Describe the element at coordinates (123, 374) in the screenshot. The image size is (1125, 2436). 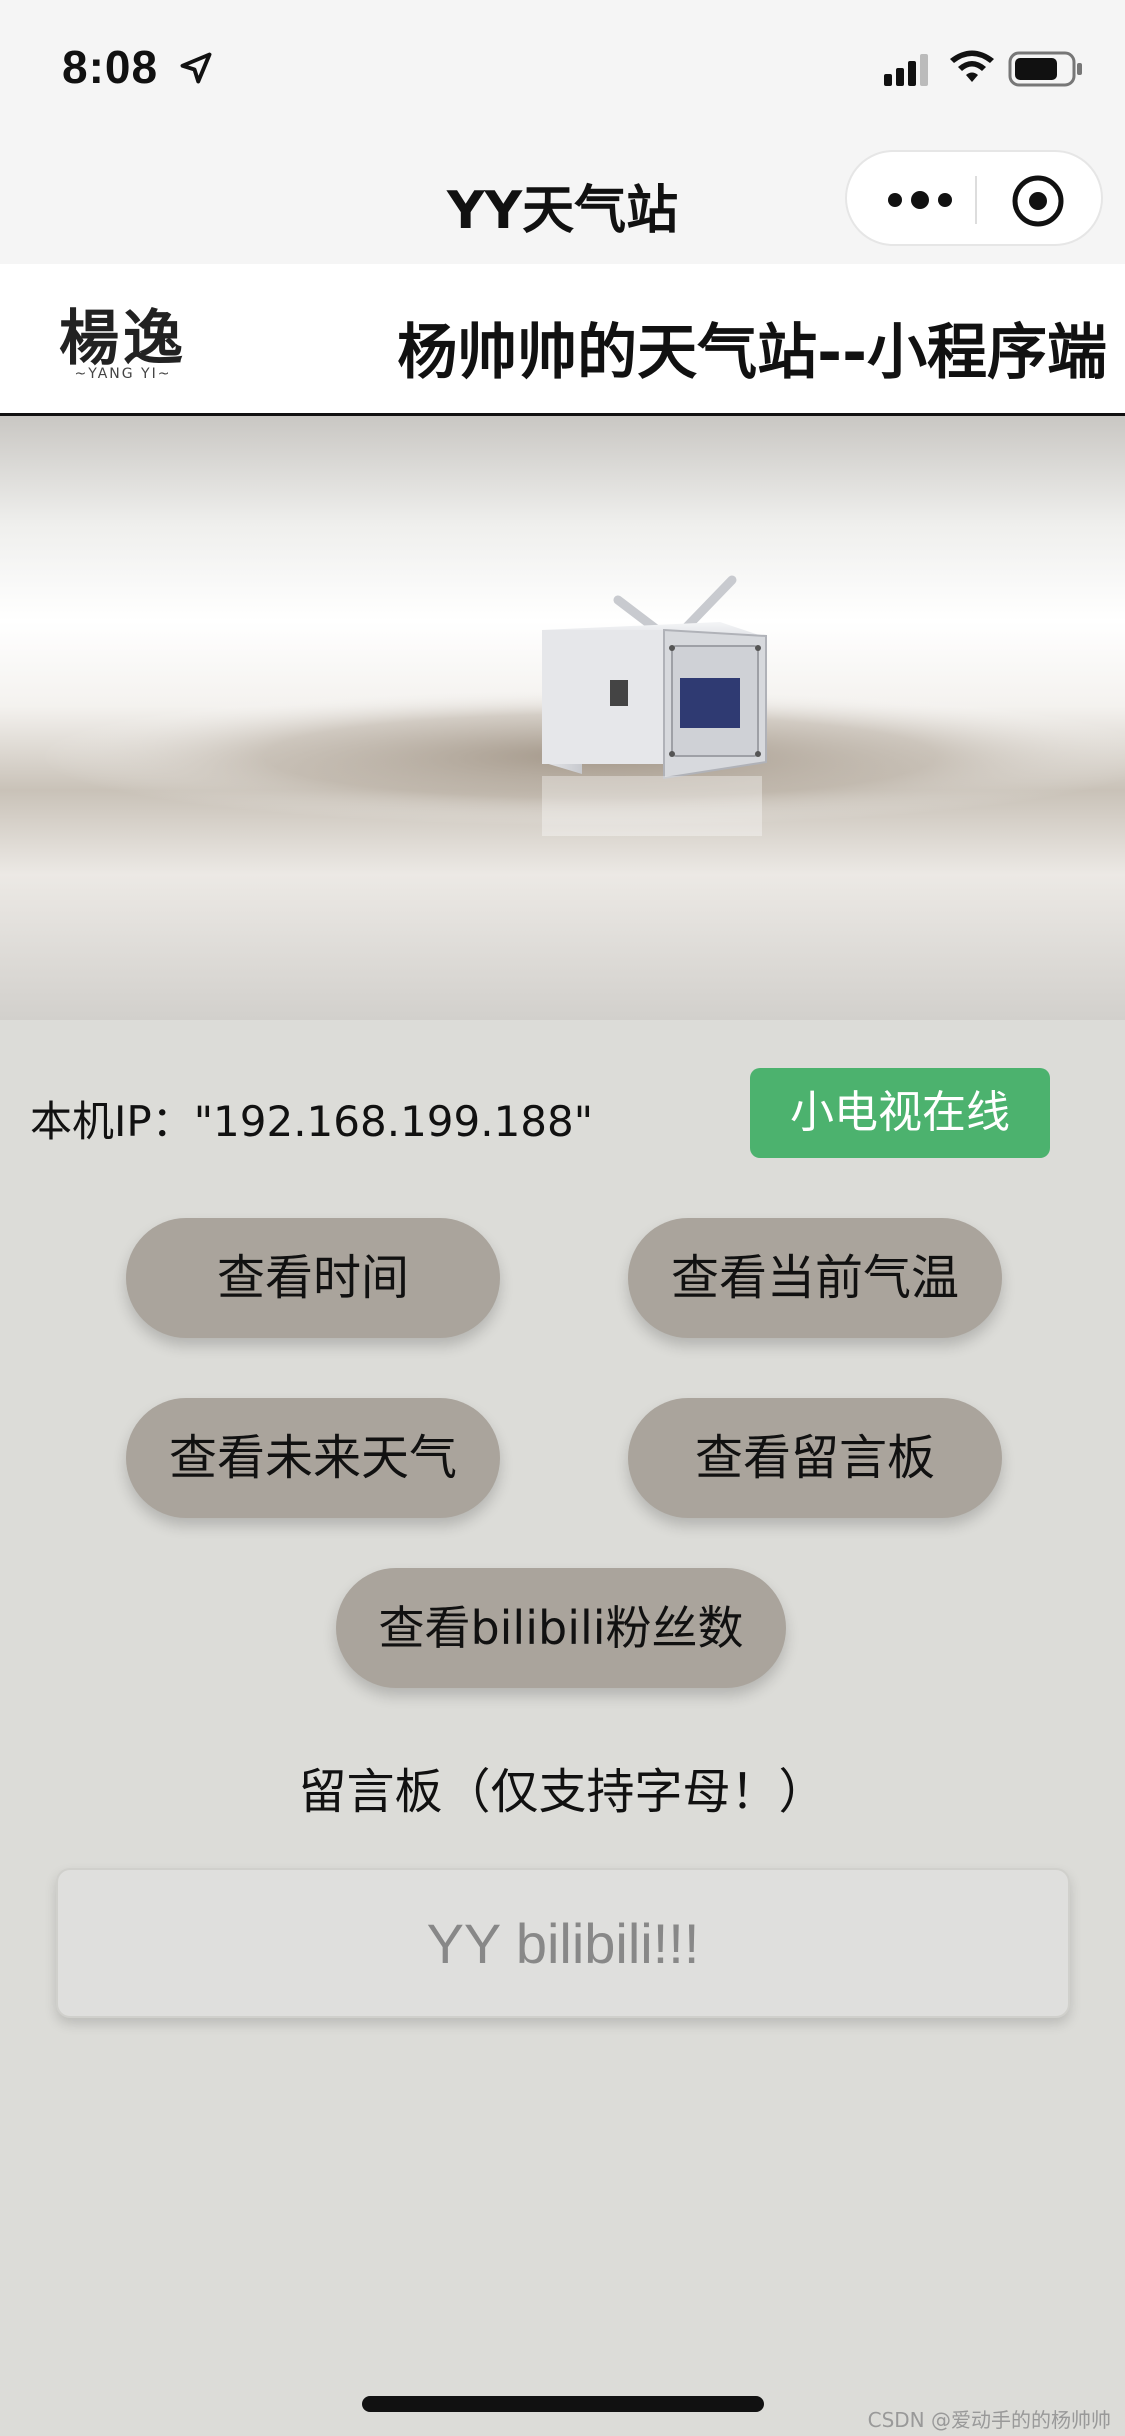
I see `logo-subtext: ~YANG YI~` at that location.